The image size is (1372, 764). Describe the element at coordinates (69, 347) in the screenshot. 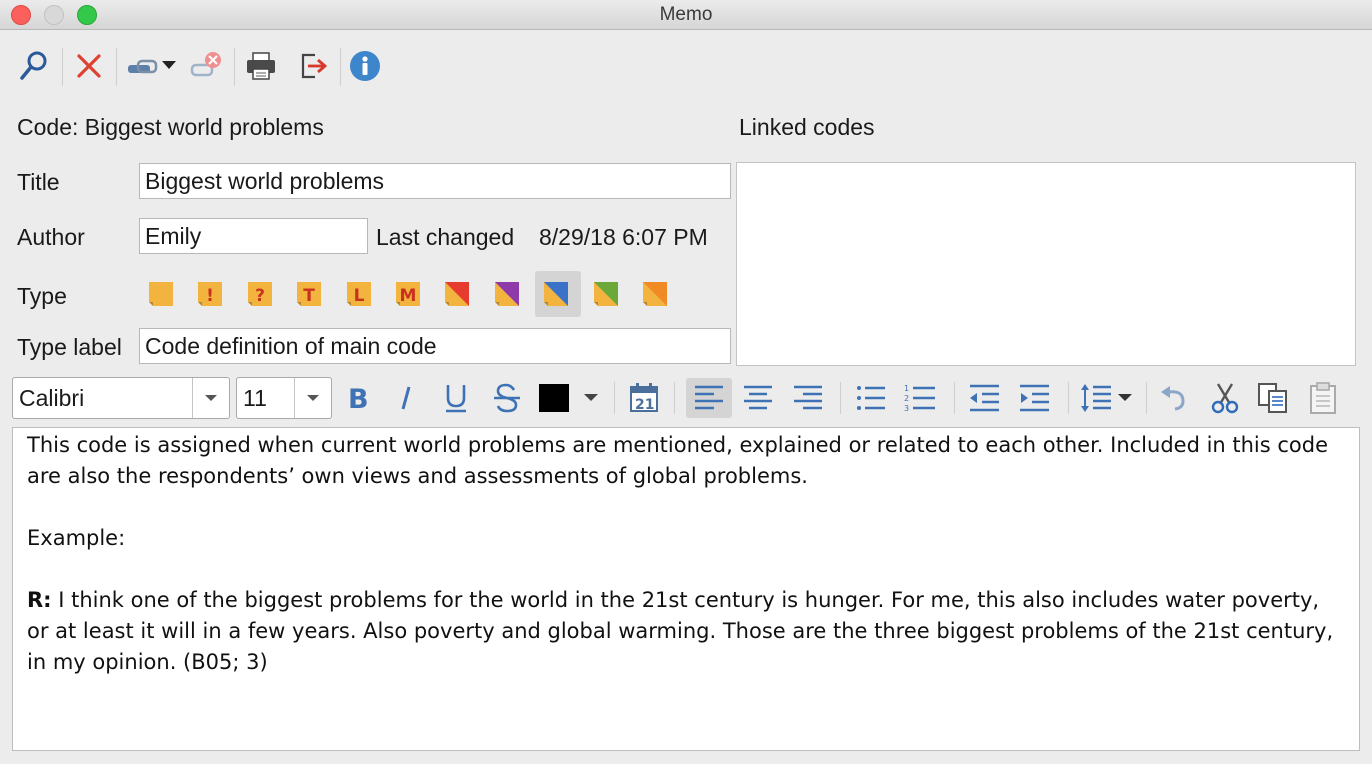

I see `type-label-label: Type label` at that location.